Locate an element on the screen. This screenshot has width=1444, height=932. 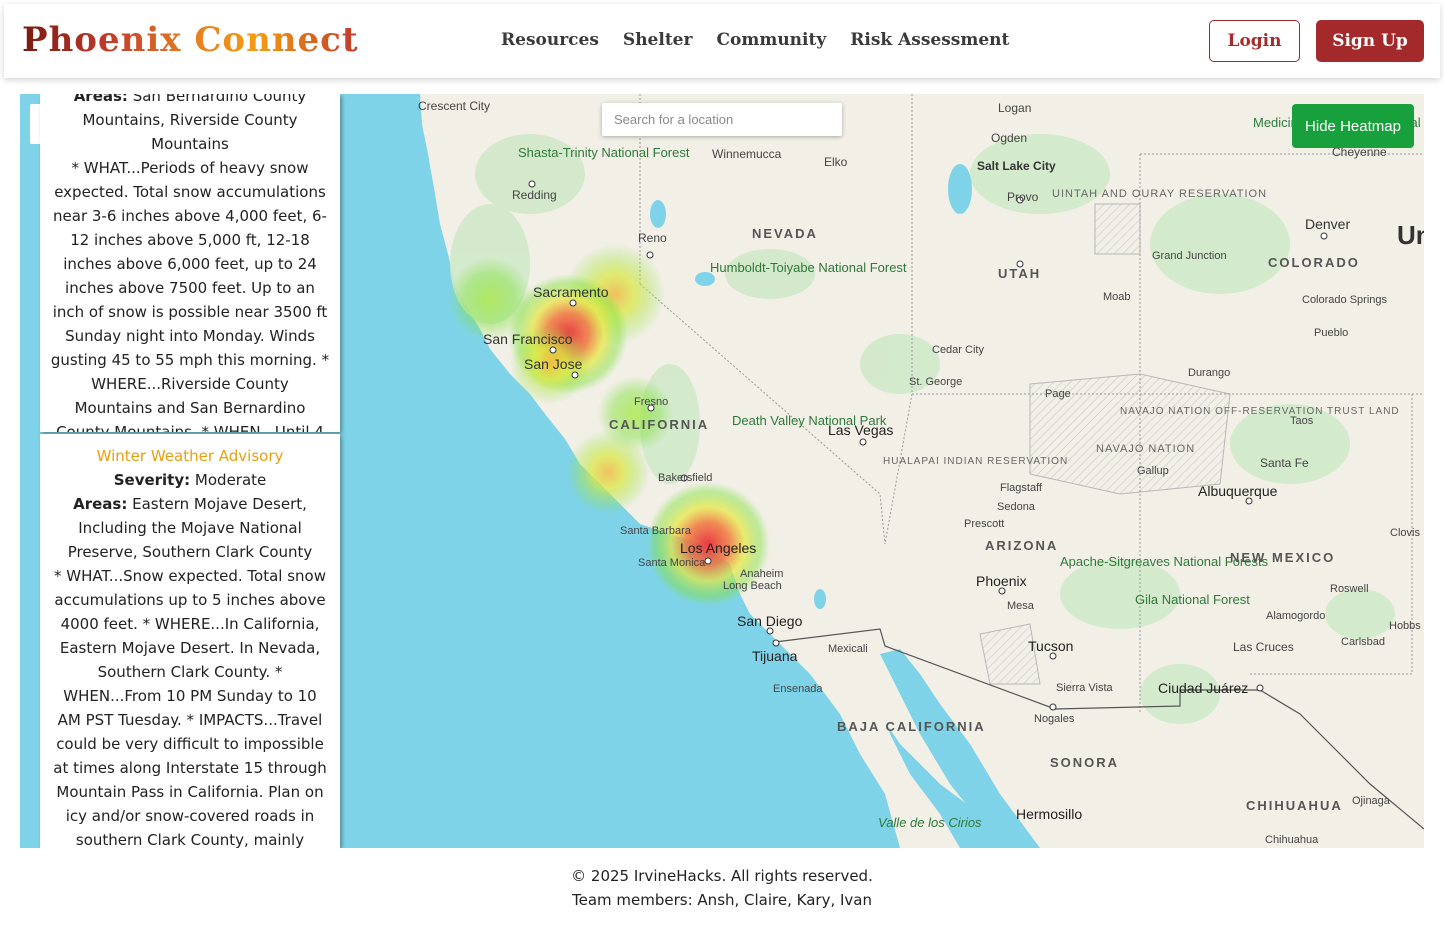
map-label: Mexicali is located at coordinates (848, 649).